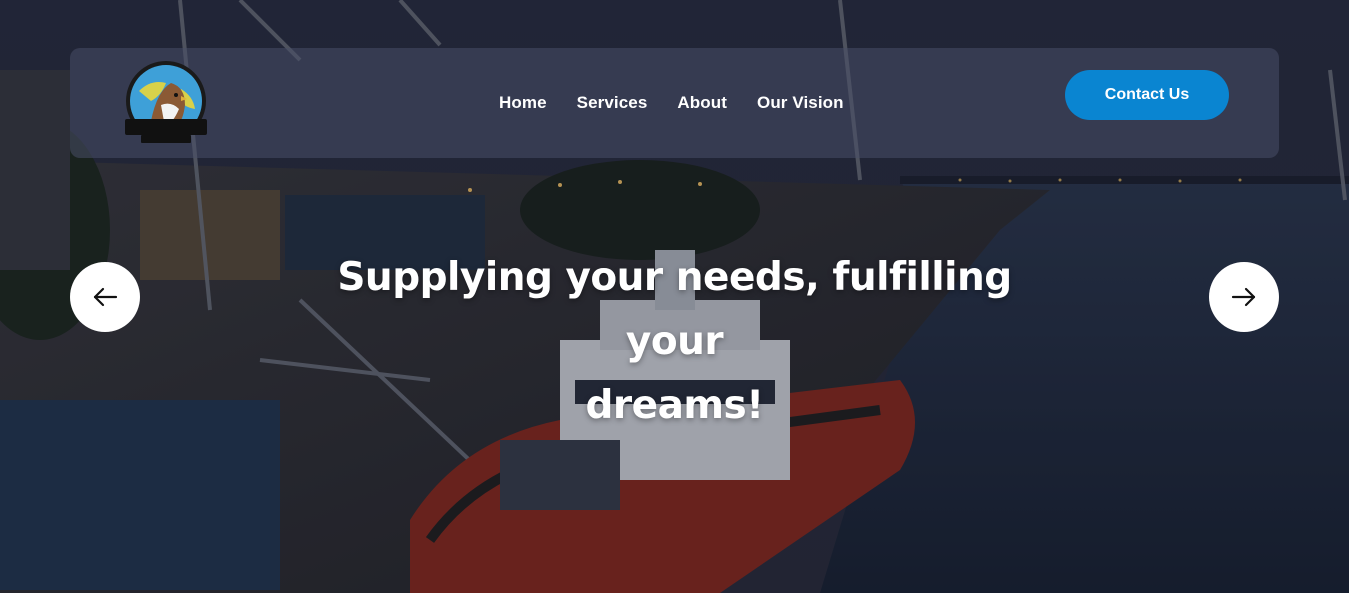 The image size is (1349, 593). Describe the element at coordinates (523, 103) in the screenshot. I see `nav-home: Home` at that location.